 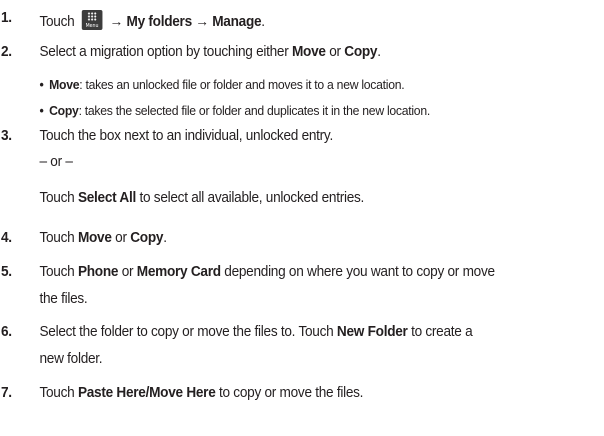 What do you see at coordinates (6, 52) in the screenshot?
I see `step-number: 2.` at bounding box center [6, 52].